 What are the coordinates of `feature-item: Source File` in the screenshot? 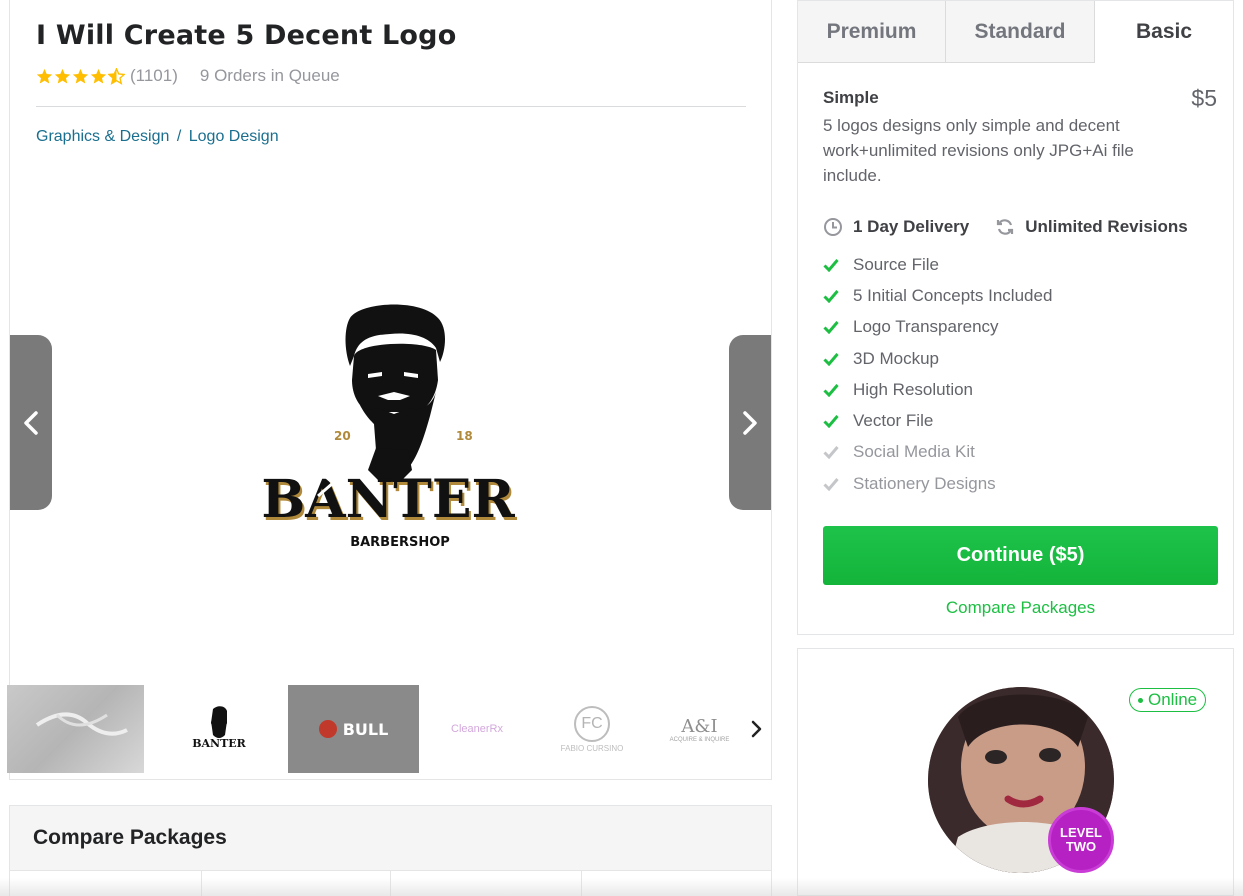 It's located at (937, 264).